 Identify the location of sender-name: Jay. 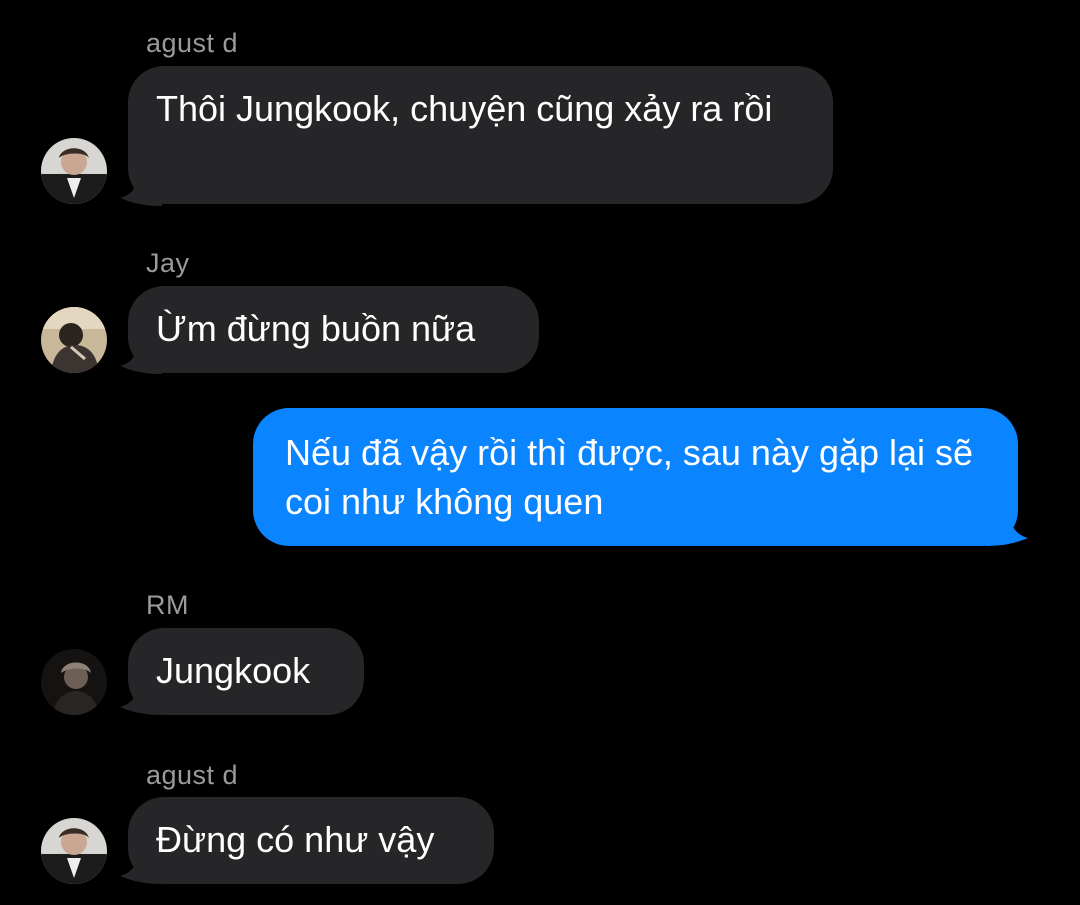
(168, 263).